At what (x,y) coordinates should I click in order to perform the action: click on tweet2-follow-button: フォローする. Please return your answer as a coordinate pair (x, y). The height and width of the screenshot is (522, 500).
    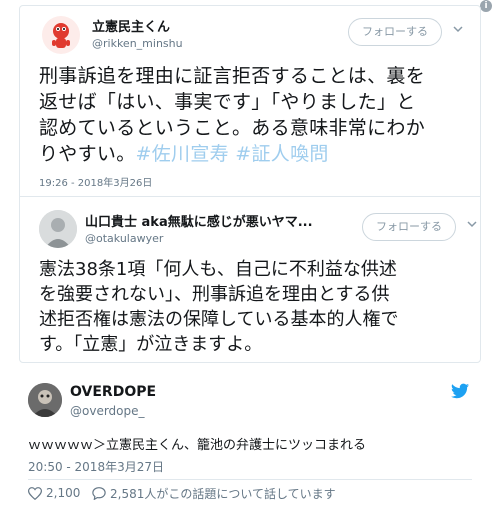
    Looking at the image, I should click on (409, 227).